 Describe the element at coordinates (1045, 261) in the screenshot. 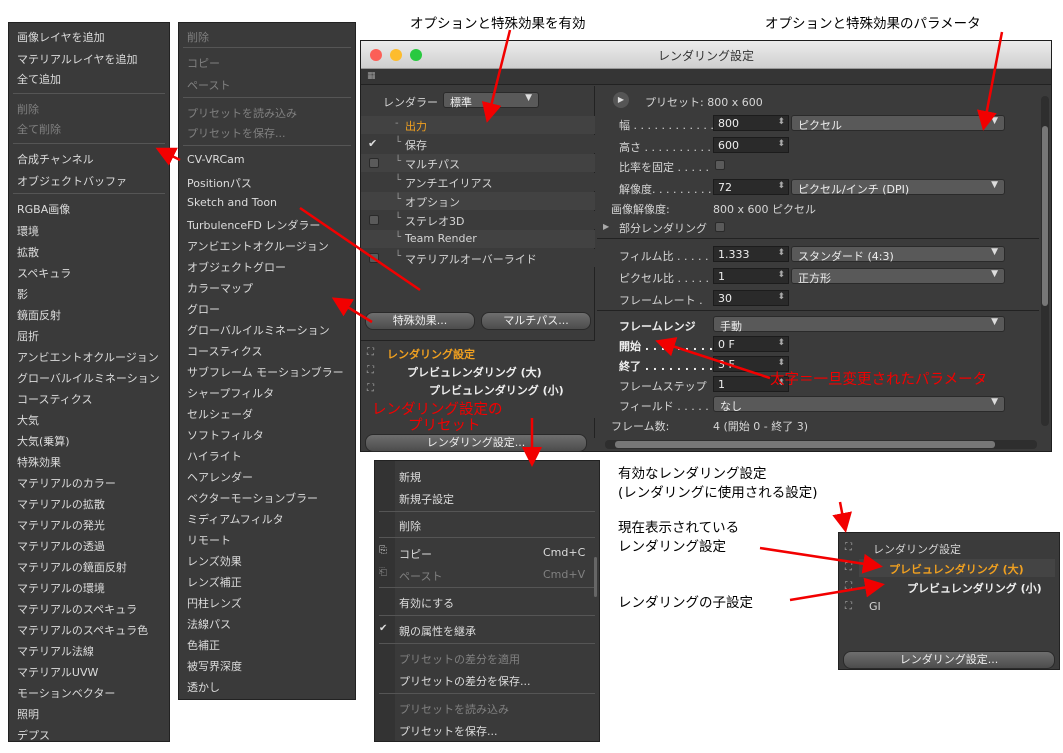

I see `vertical-scrollbar` at that location.